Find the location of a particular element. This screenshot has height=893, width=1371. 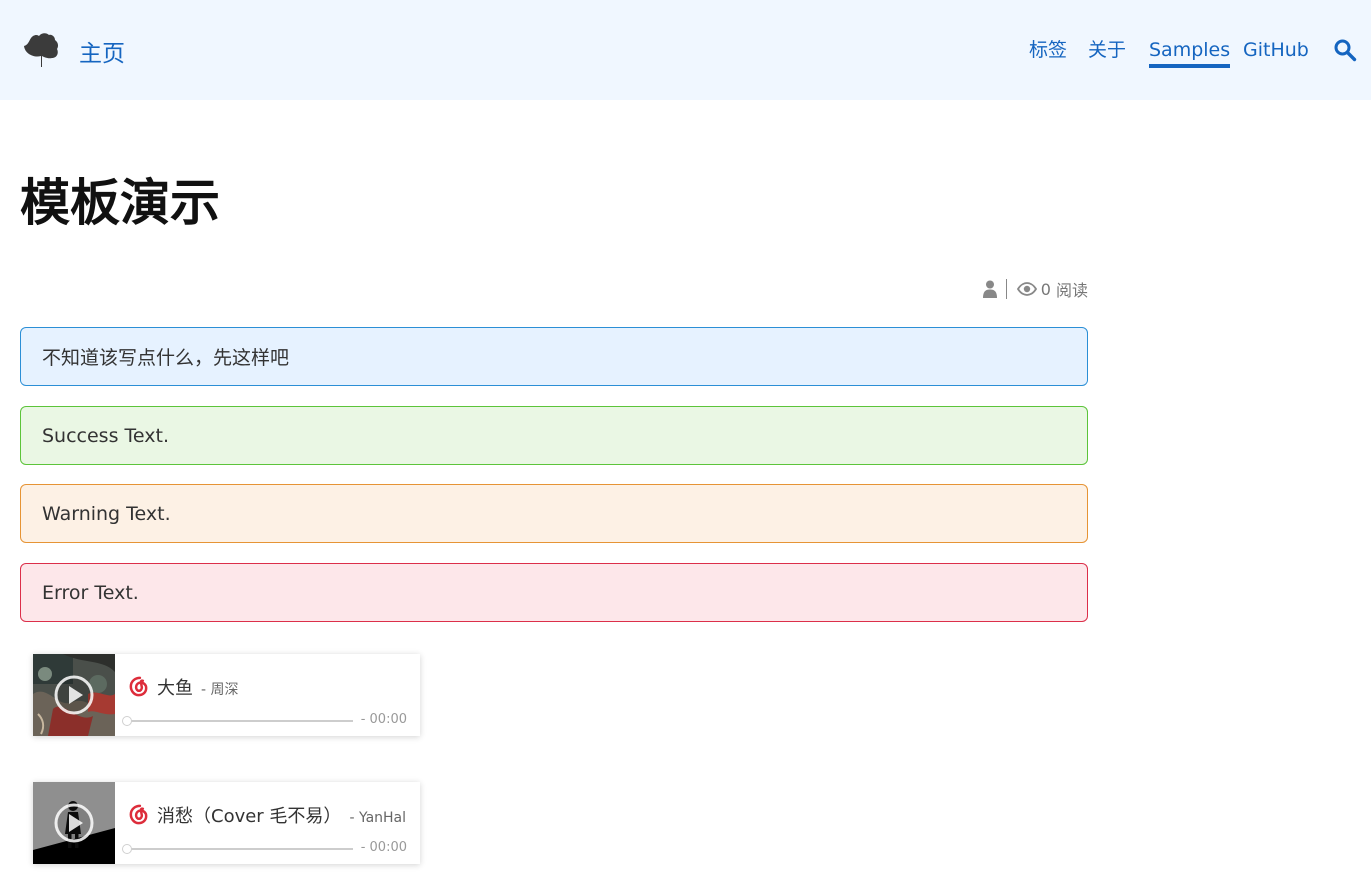

top-navbar: 主页 标签 关于 Samples GitHub is located at coordinates (685, 50).